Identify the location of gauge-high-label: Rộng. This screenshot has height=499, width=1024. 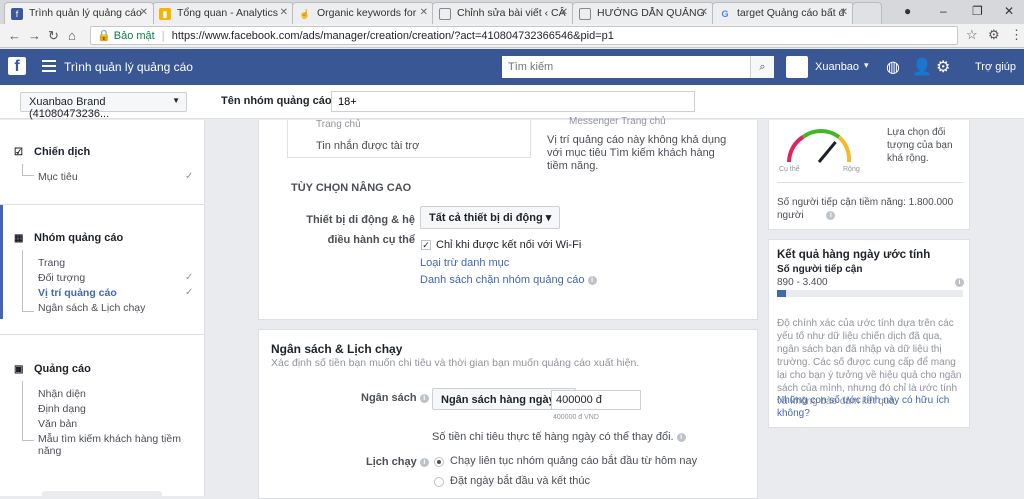
(851, 169).